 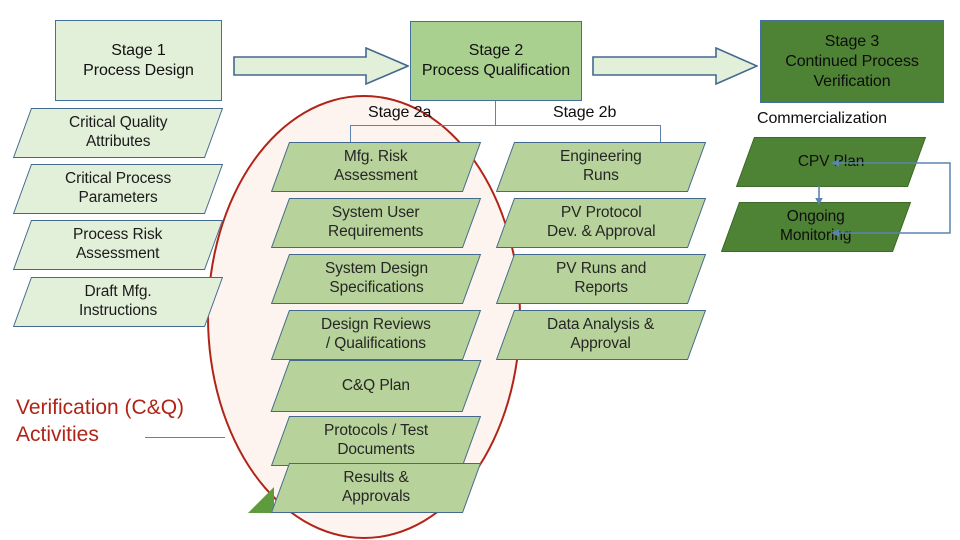 I want to click on stage2b-item-data-analysis-approval: Data Analysis & Approval, so click(x=601, y=335).